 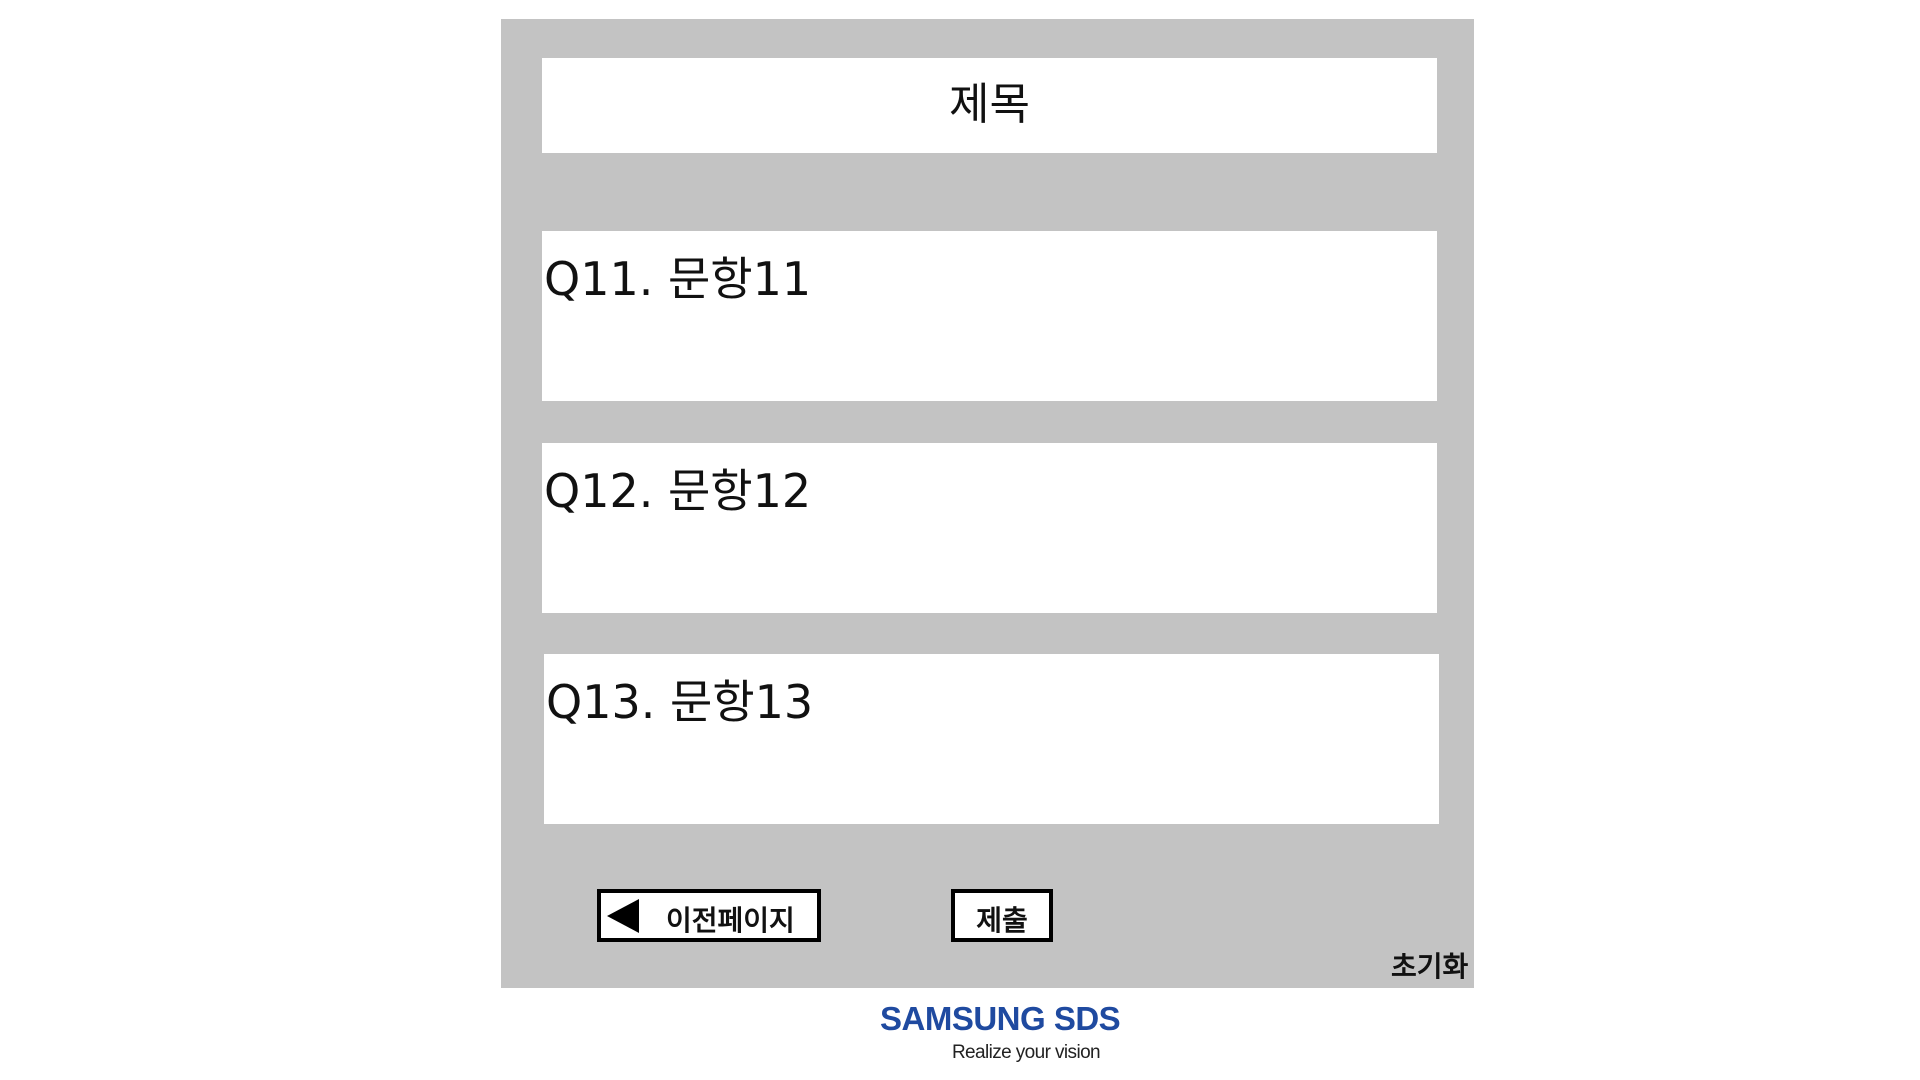 What do you see at coordinates (678, 491) in the screenshot?
I see `question-12-label: Q12. 문항12` at bounding box center [678, 491].